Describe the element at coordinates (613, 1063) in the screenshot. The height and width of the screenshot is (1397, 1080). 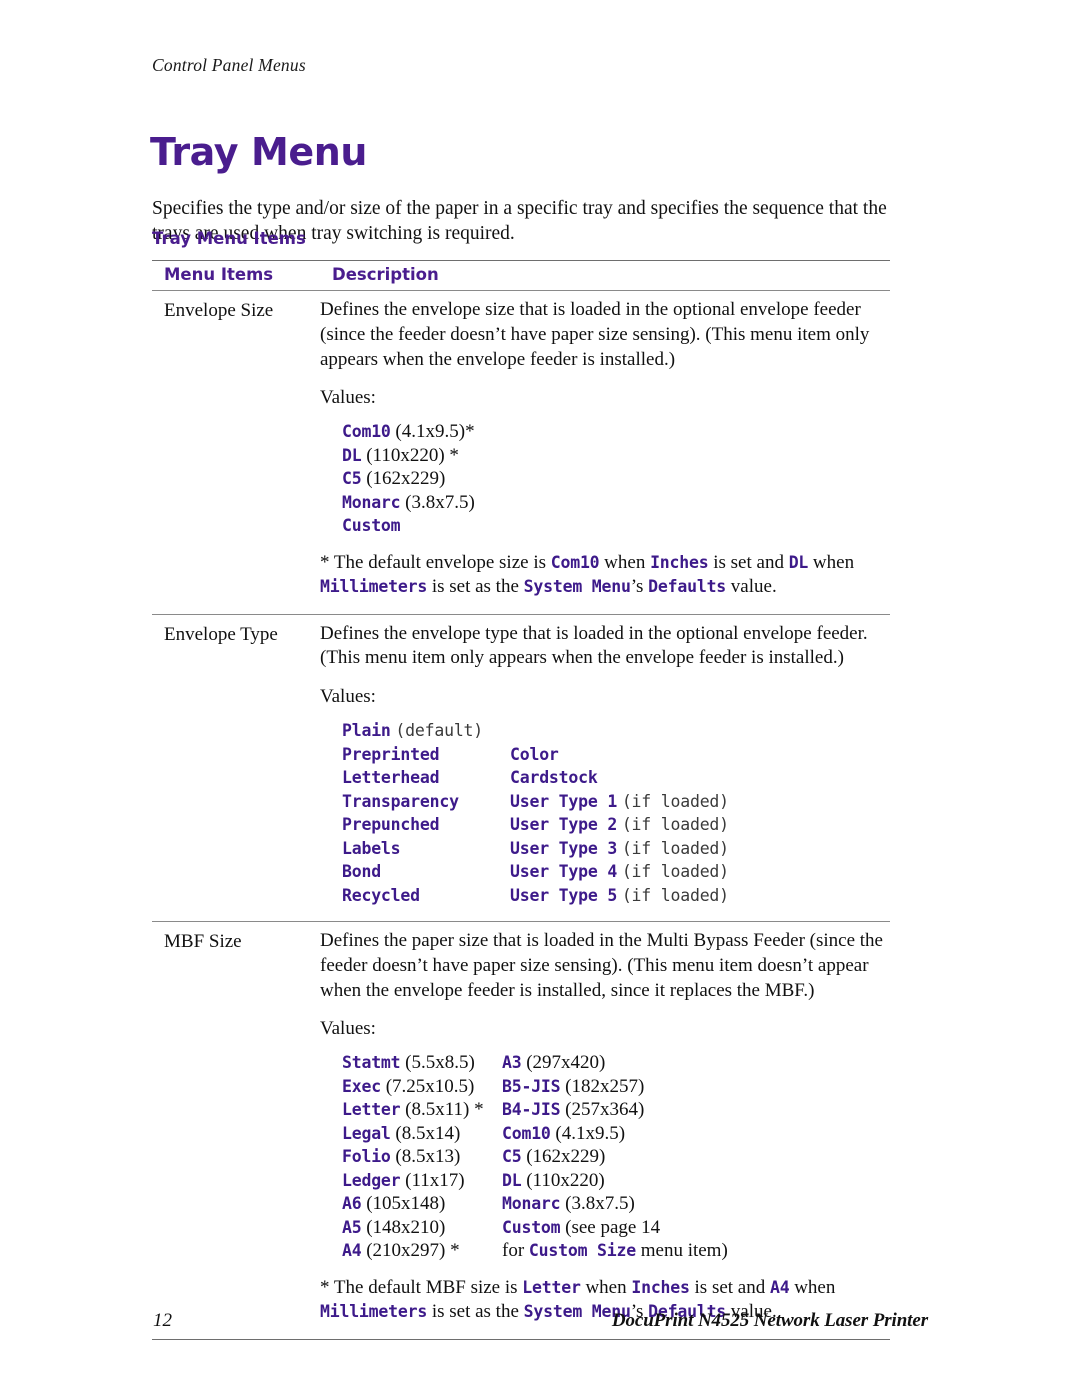
I see `value-item: Statmt (5.5x8.5) A3 (297x420)` at that location.